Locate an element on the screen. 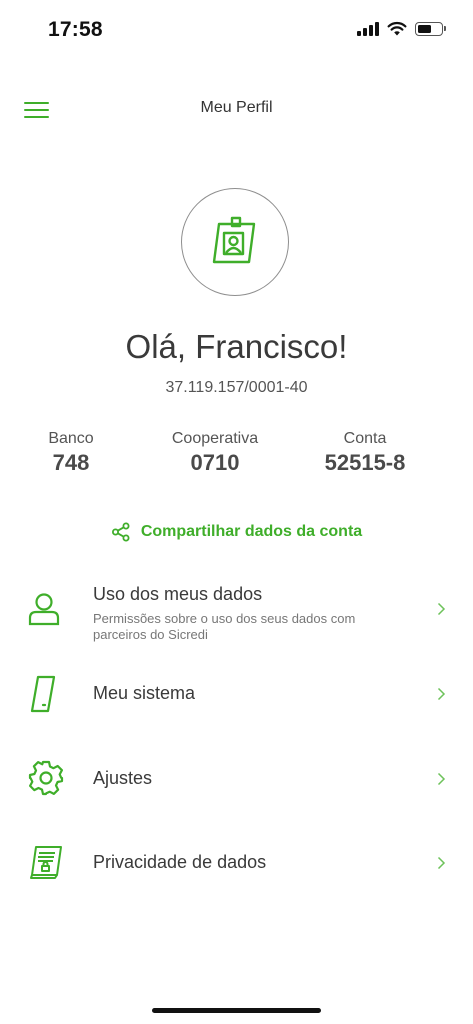 This screenshot has height=1024, width=473. menu-item-title: Ajustes is located at coordinates (123, 778).